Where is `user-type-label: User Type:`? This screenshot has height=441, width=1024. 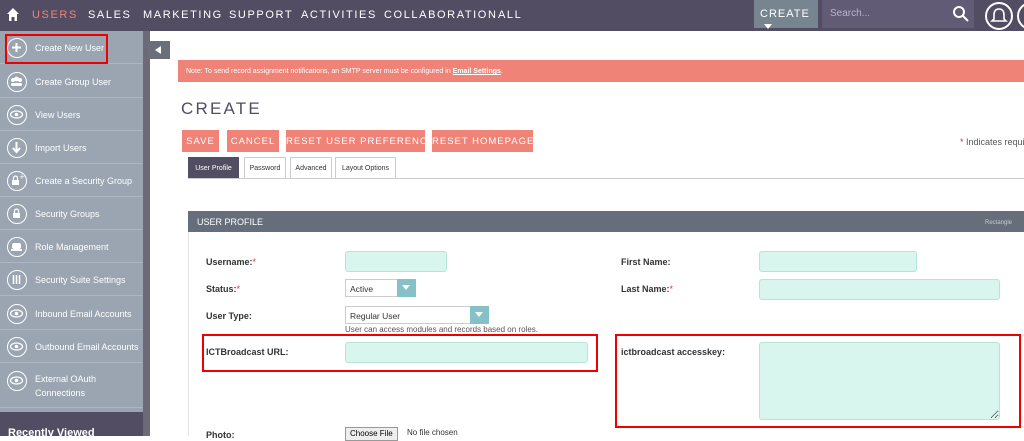 user-type-label: User Type: is located at coordinates (229, 316).